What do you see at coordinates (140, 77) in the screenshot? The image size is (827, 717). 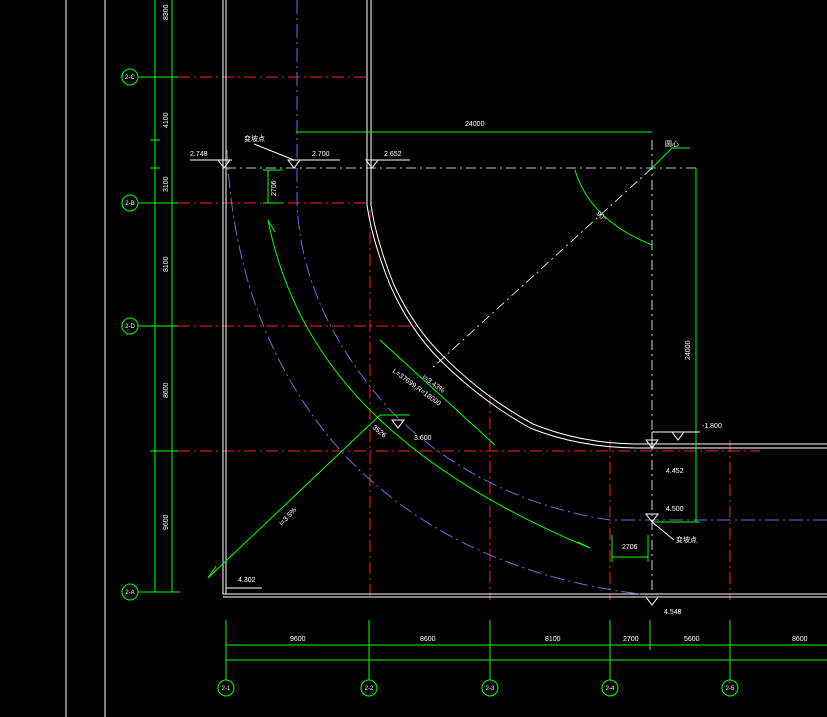 I see `axis-bubble-2c: 2-C` at bounding box center [140, 77].